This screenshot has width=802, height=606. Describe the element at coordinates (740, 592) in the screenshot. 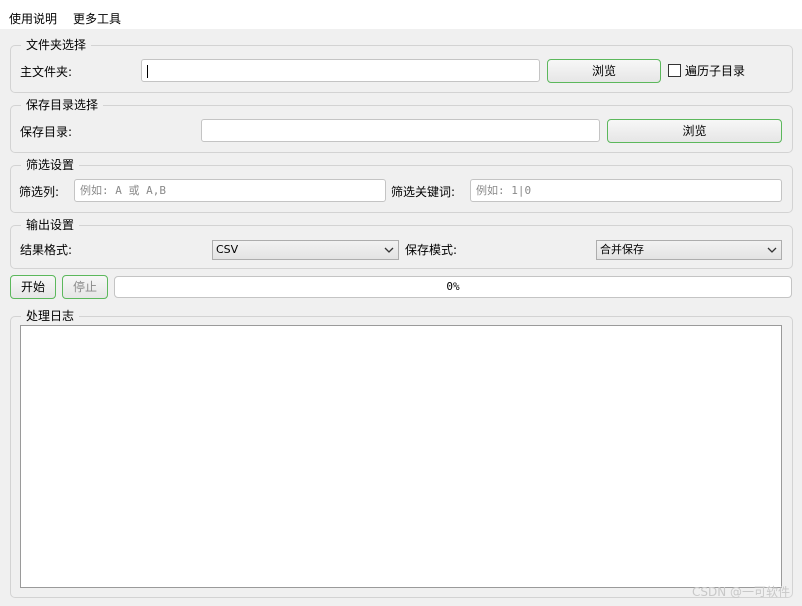

I see `watermark: CSDN @一可软件` at that location.